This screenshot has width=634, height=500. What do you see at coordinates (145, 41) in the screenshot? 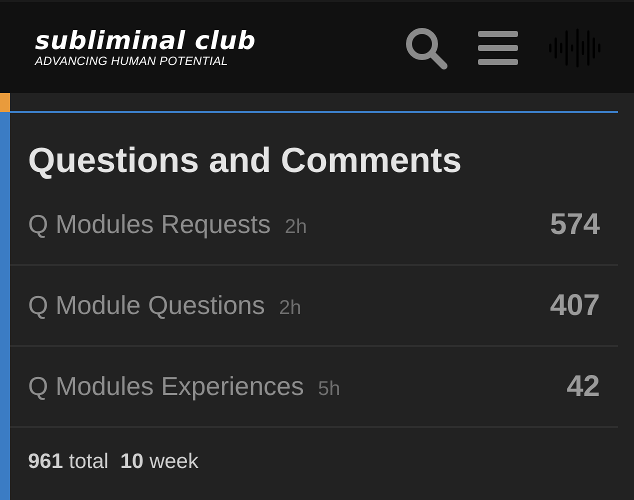
I see `logo-title: subliminal club` at bounding box center [145, 41].